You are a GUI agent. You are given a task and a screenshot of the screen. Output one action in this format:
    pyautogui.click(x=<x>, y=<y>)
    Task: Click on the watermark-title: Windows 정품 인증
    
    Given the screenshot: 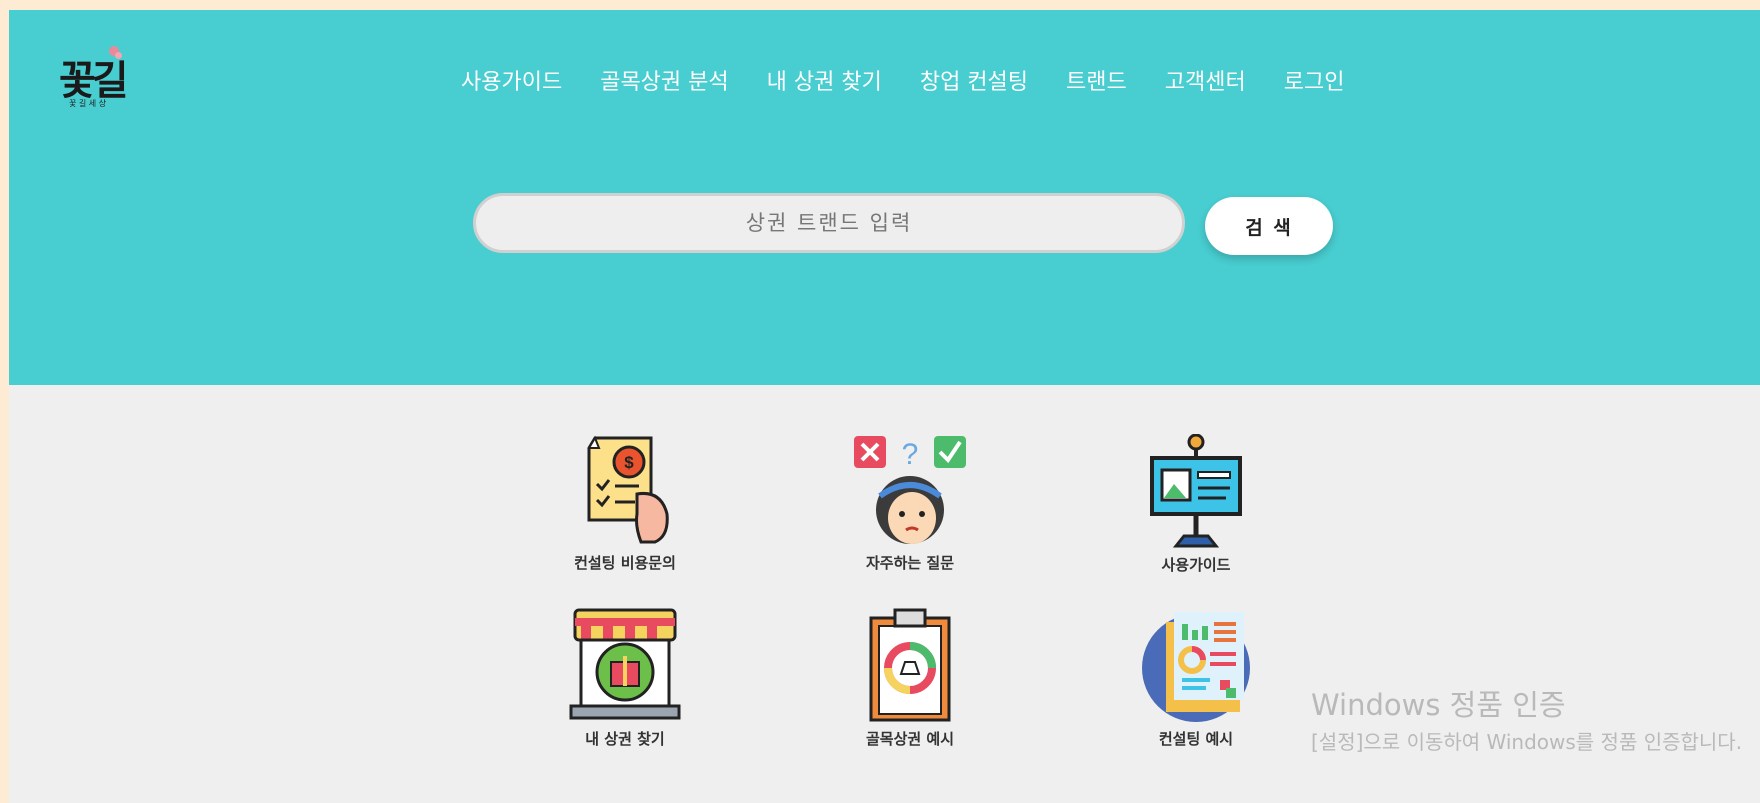 What is the action you would take?
    pyautogui.click(x=1438, y=705)
    